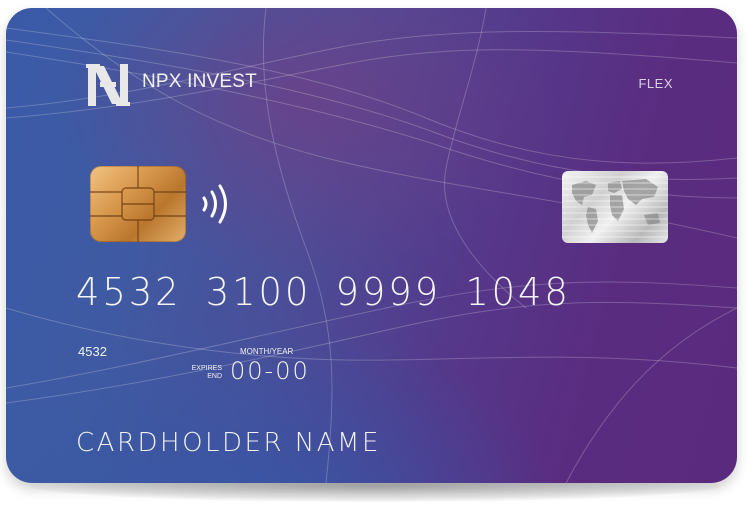 The image size is (747, 512). What do you see at coordinates (214, 204) in the screenshot?
I see `contactless-icon` at bounding box center [214, 204].